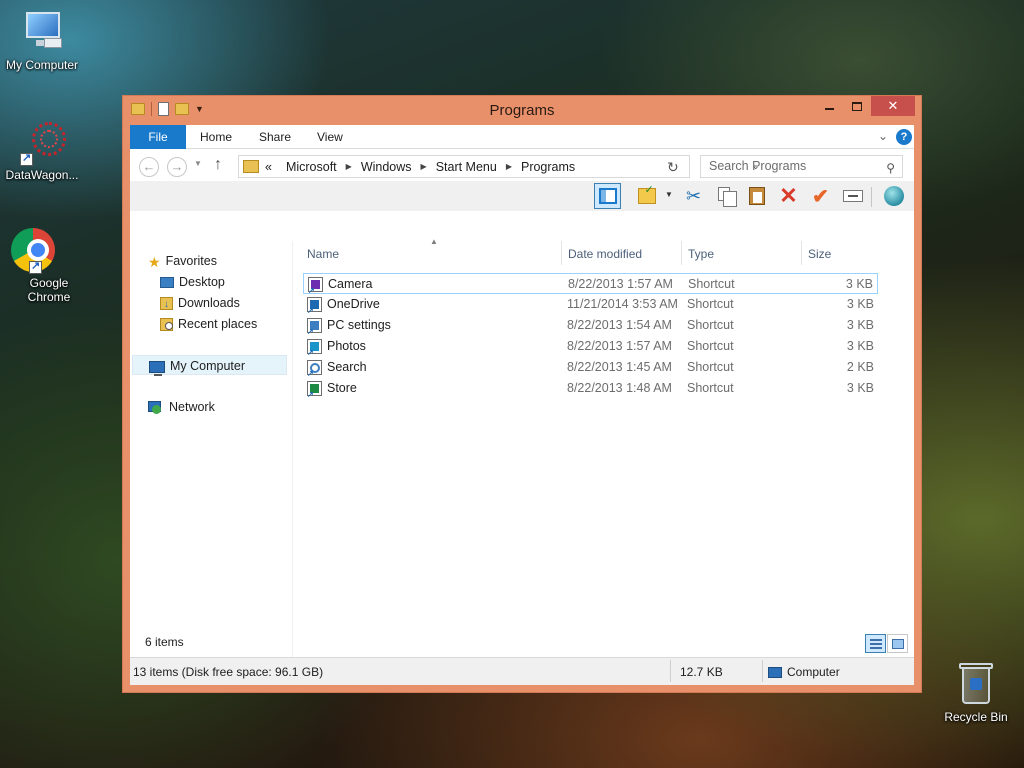 The image size is (1024, 768). I want to click on desktop-icon-recycle-bin: Recycle Bin, so click(976, 692).